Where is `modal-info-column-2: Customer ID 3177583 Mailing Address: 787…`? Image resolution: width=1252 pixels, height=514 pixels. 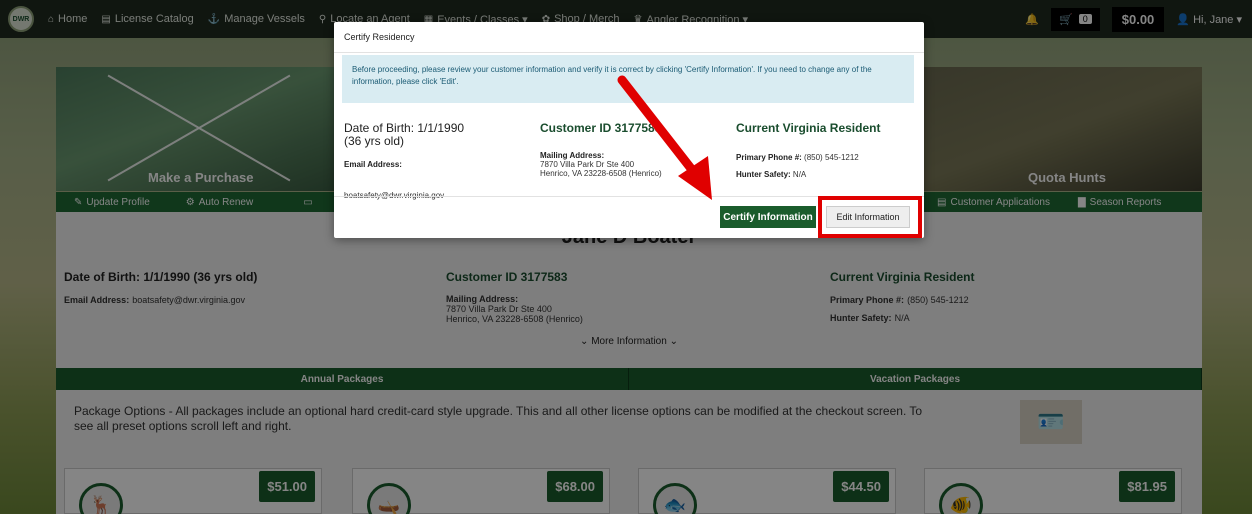
modal-info-column-2: Customer ID 3177583 Mailing Address: 787… is located at coordinates (601, 150).